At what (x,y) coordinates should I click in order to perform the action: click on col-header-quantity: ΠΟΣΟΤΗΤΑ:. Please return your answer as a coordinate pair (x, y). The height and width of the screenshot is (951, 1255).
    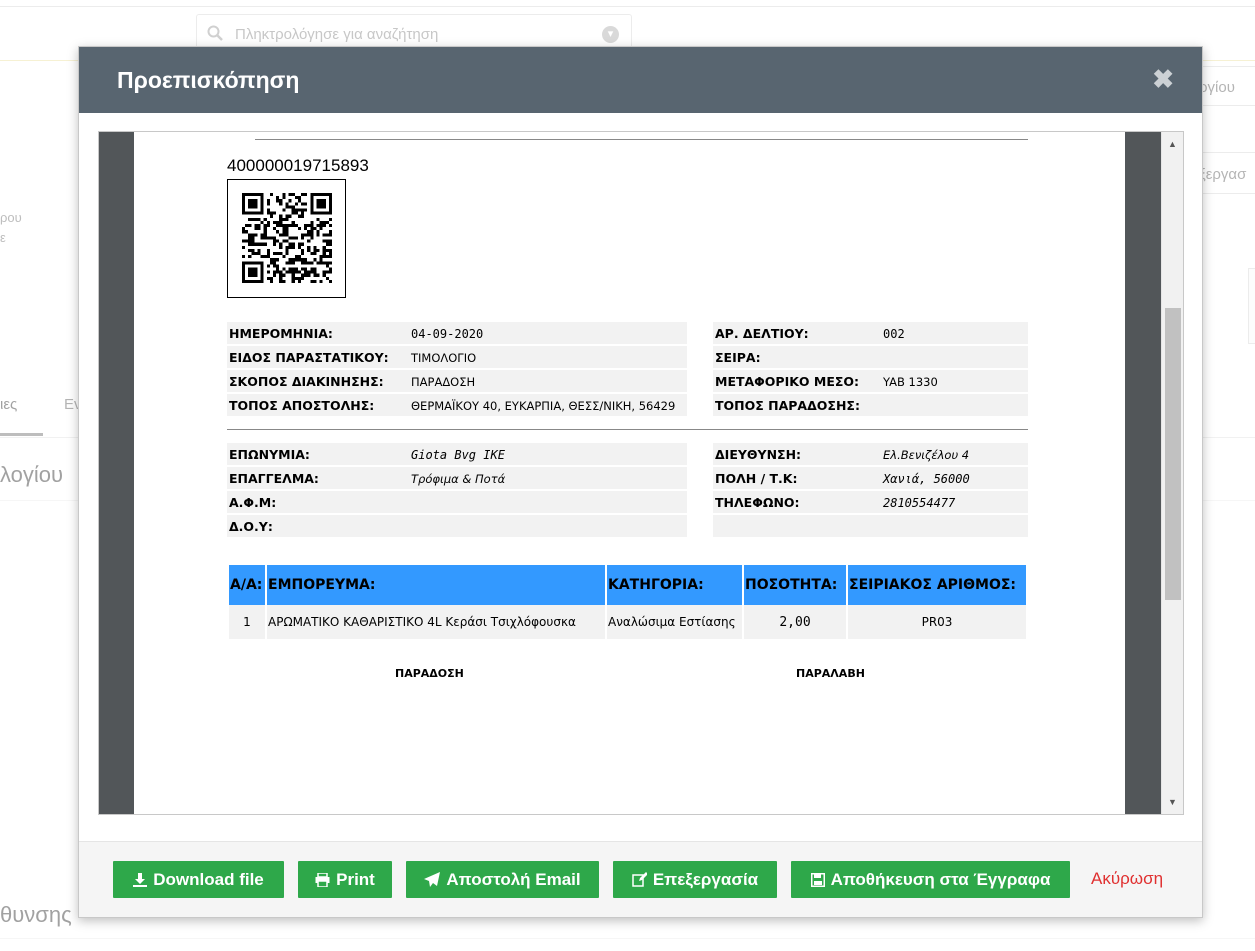
    Looking at the image, I should click on (795, 585).